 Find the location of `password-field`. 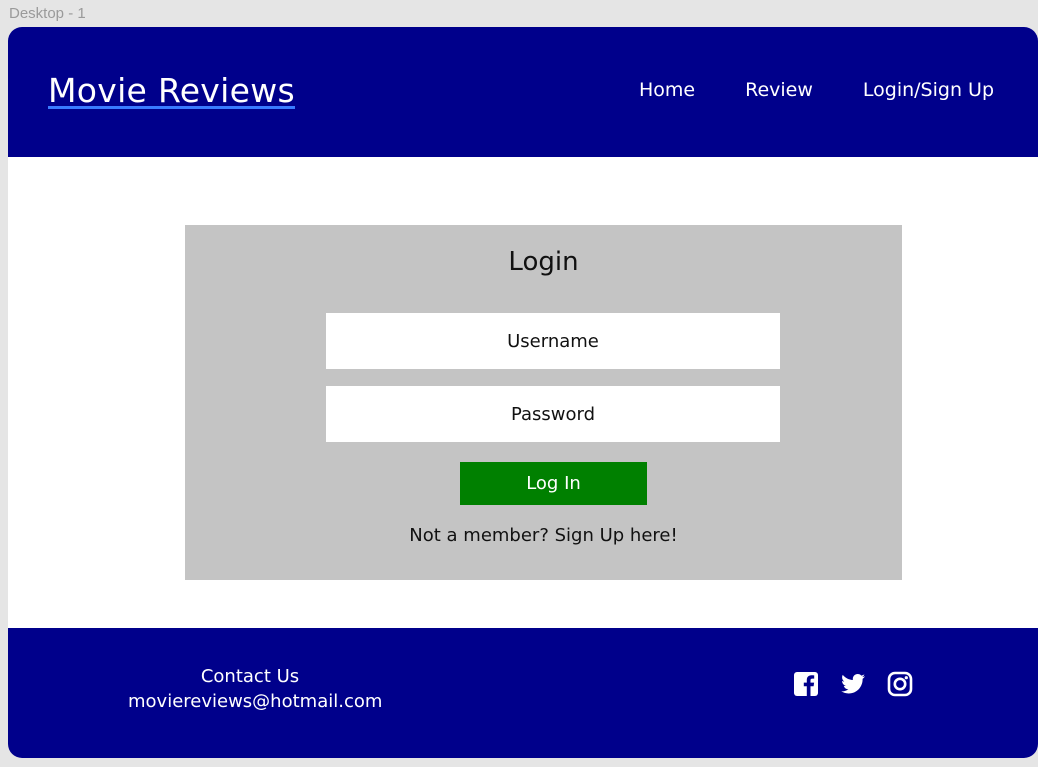

password-field is located at coordinates (553, 414).